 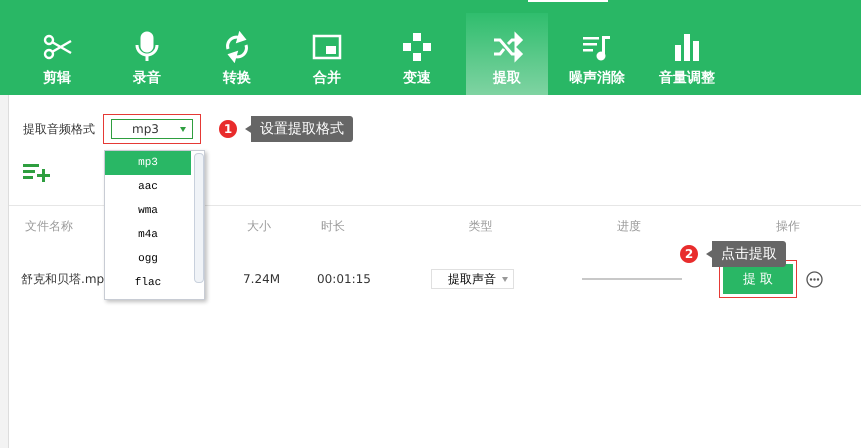 What do you see at coordinates (228, 129) in the screenshot?
I see `step-badge: 1` at bounding box center [228, 129].